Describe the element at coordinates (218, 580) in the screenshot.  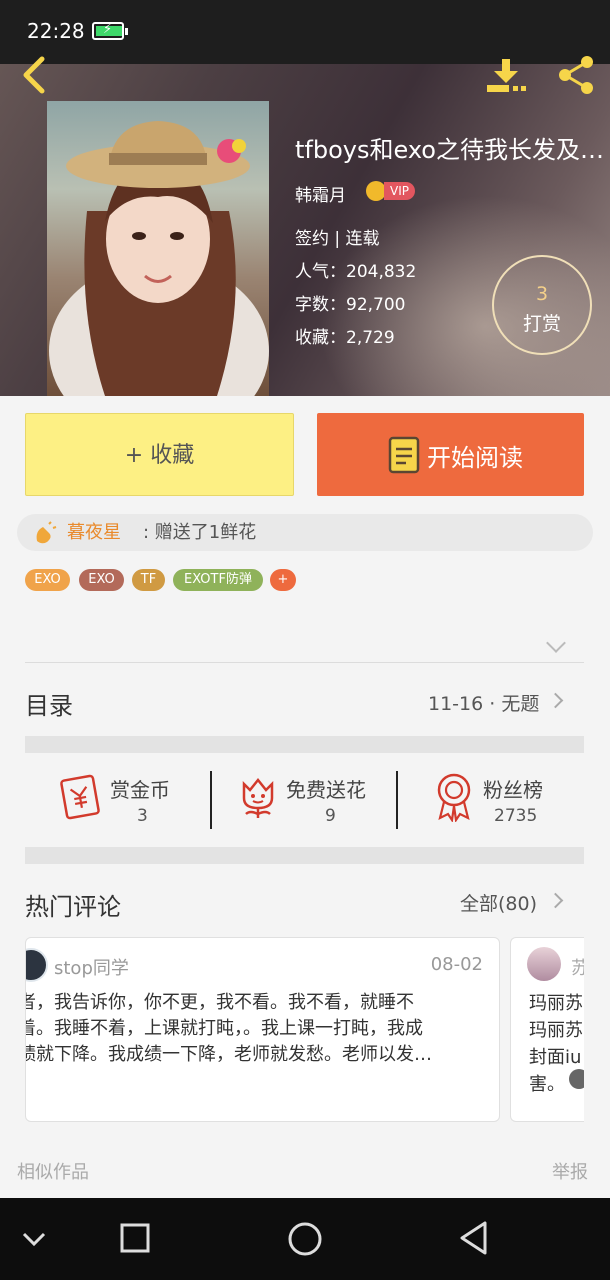
I see `tag-exotf: EXOTF防弹` at that location.